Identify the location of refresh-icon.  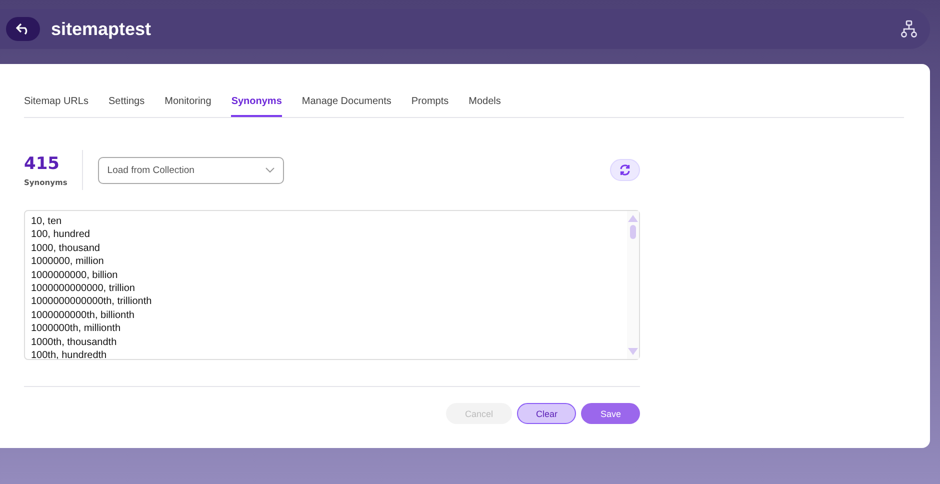
(625, 170).